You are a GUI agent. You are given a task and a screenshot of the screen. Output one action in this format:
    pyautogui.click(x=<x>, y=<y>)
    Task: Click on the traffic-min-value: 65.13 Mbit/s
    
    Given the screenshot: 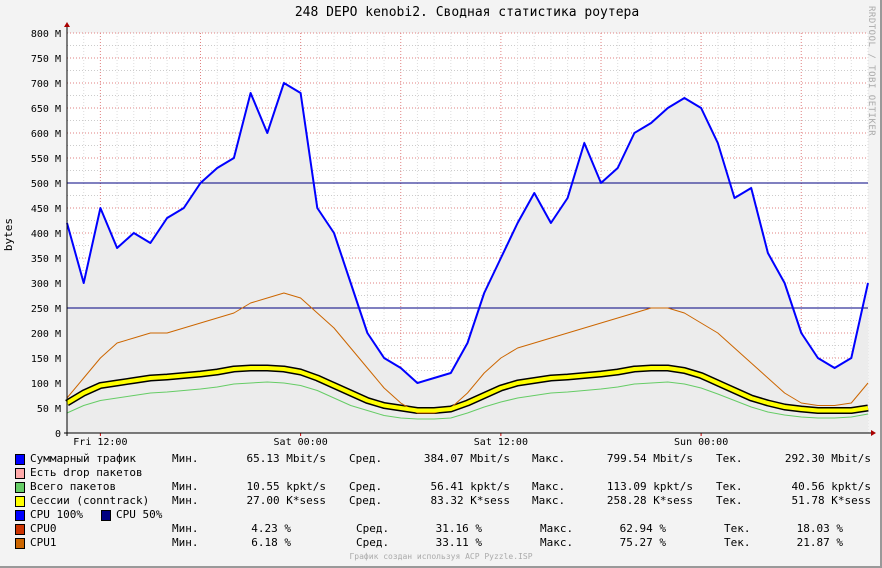 What is the action you would take?
    pyautogui.click(x=286, y=458)
    